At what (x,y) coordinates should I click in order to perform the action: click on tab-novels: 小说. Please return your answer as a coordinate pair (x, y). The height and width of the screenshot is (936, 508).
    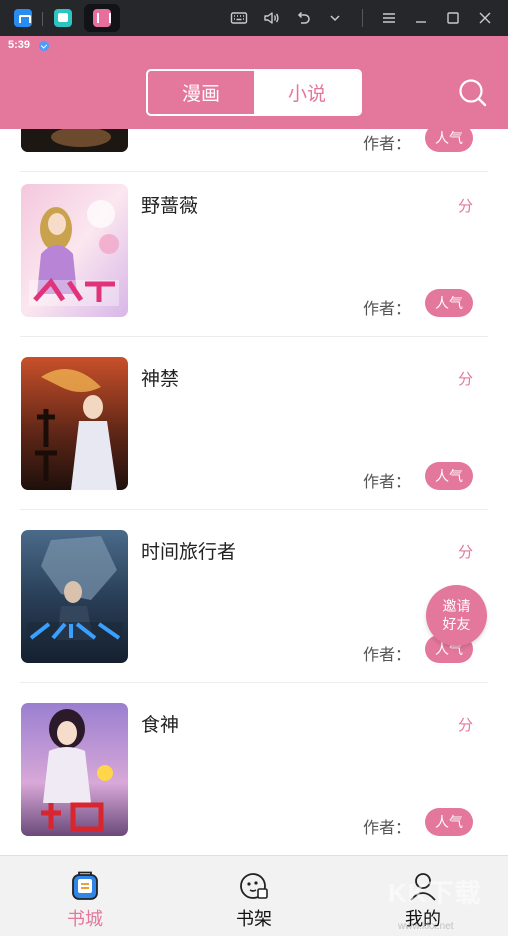
    Looking at the image, I should click on (307, 92).